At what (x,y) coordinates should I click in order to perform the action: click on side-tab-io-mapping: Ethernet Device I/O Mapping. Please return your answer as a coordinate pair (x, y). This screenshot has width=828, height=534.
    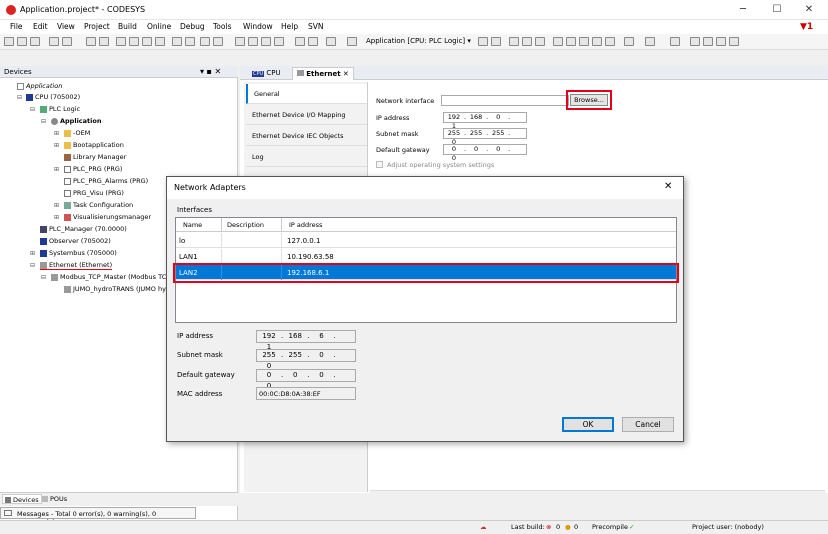
    Looking at the image, I should click on (306, 115).